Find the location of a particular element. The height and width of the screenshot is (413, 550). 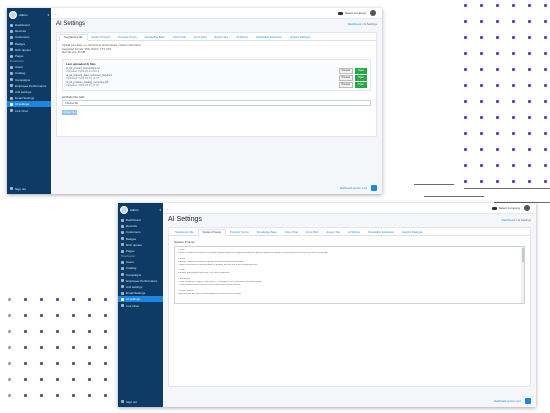

preview-button: Preview is located at coordinates (346, 85).